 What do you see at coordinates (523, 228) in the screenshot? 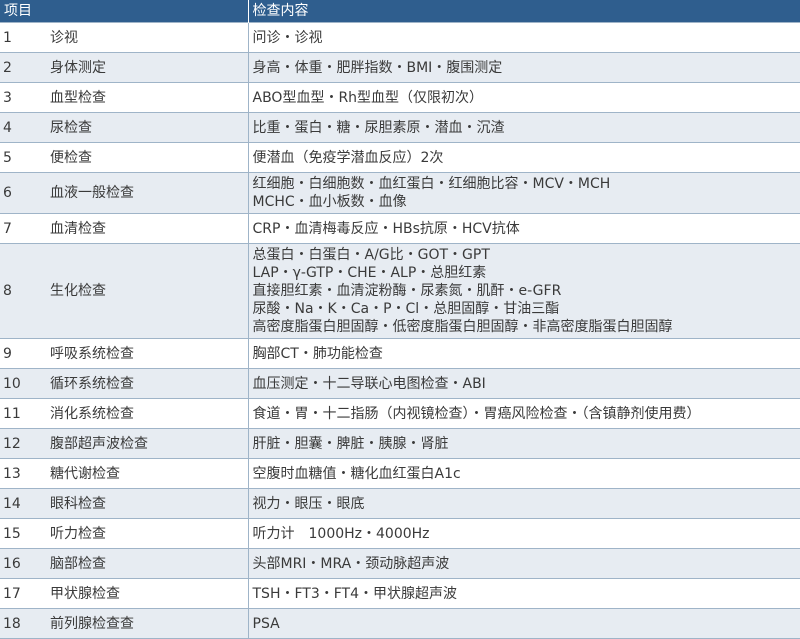
I see `row-content: CRP・血清梅毒反应・HBs抗原・HCV抗体` at bounding box center [523, 228].